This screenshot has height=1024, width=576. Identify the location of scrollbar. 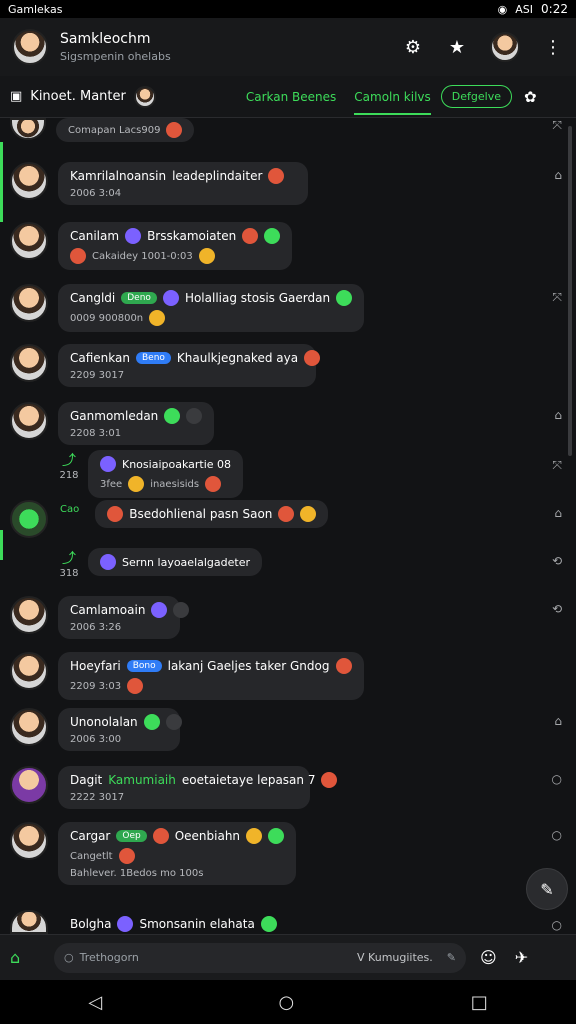
(570, 291).